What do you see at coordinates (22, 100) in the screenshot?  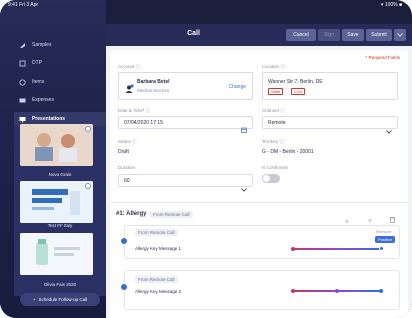 I see `expenses-icon` at bounding box center [22, 100].